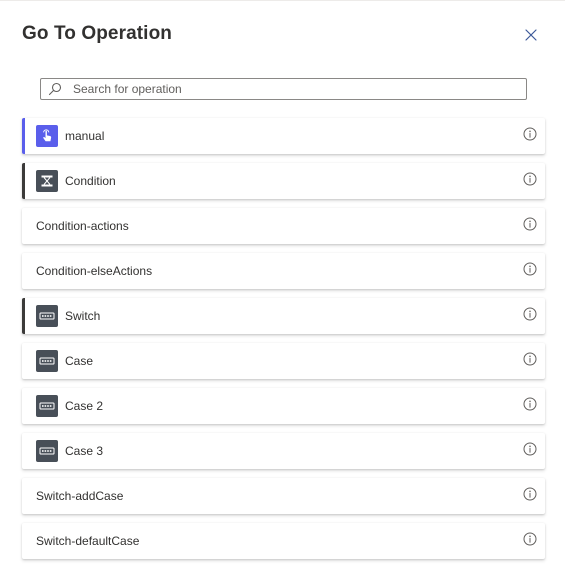  I want to click on search-box, so click(283, 89).